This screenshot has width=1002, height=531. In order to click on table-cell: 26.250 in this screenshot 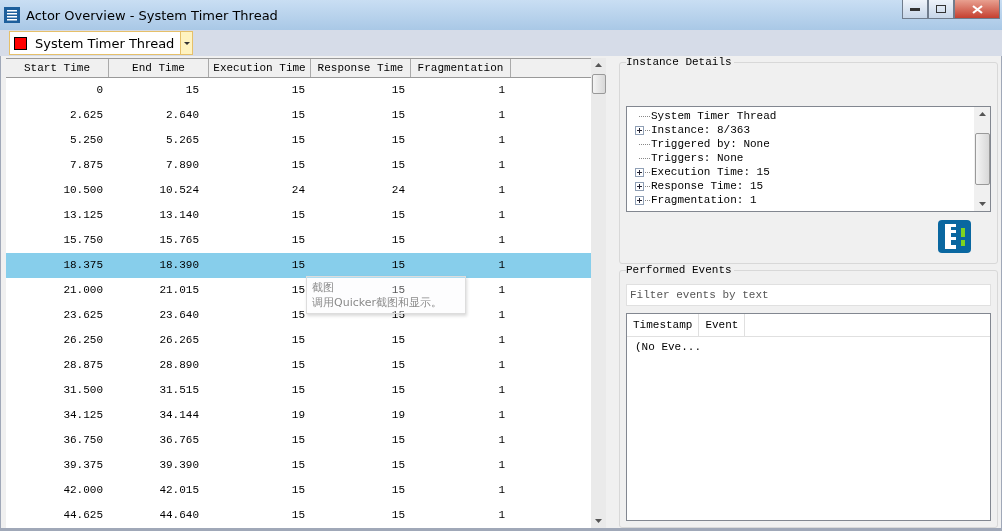, I will do `click(83, 340)`.